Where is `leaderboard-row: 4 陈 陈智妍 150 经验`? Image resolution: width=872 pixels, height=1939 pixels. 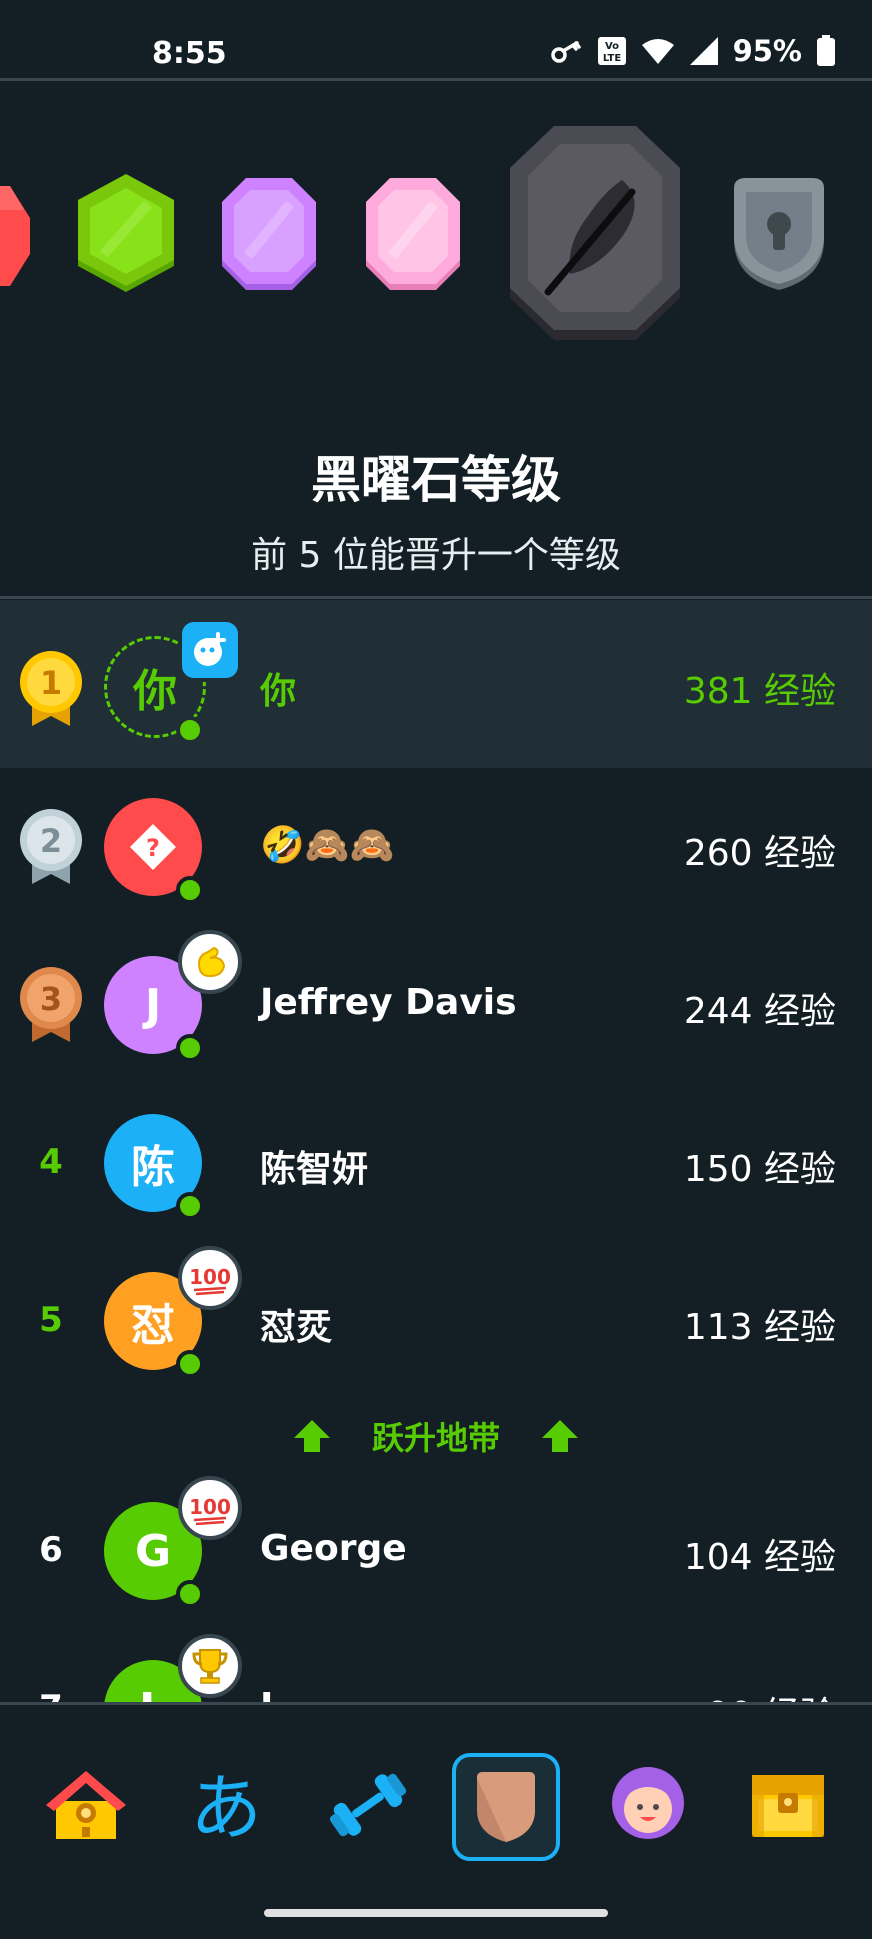 leaderboard-row: 4 陈 陈智妍 150 经验 is located at coordinates (436, 1163).